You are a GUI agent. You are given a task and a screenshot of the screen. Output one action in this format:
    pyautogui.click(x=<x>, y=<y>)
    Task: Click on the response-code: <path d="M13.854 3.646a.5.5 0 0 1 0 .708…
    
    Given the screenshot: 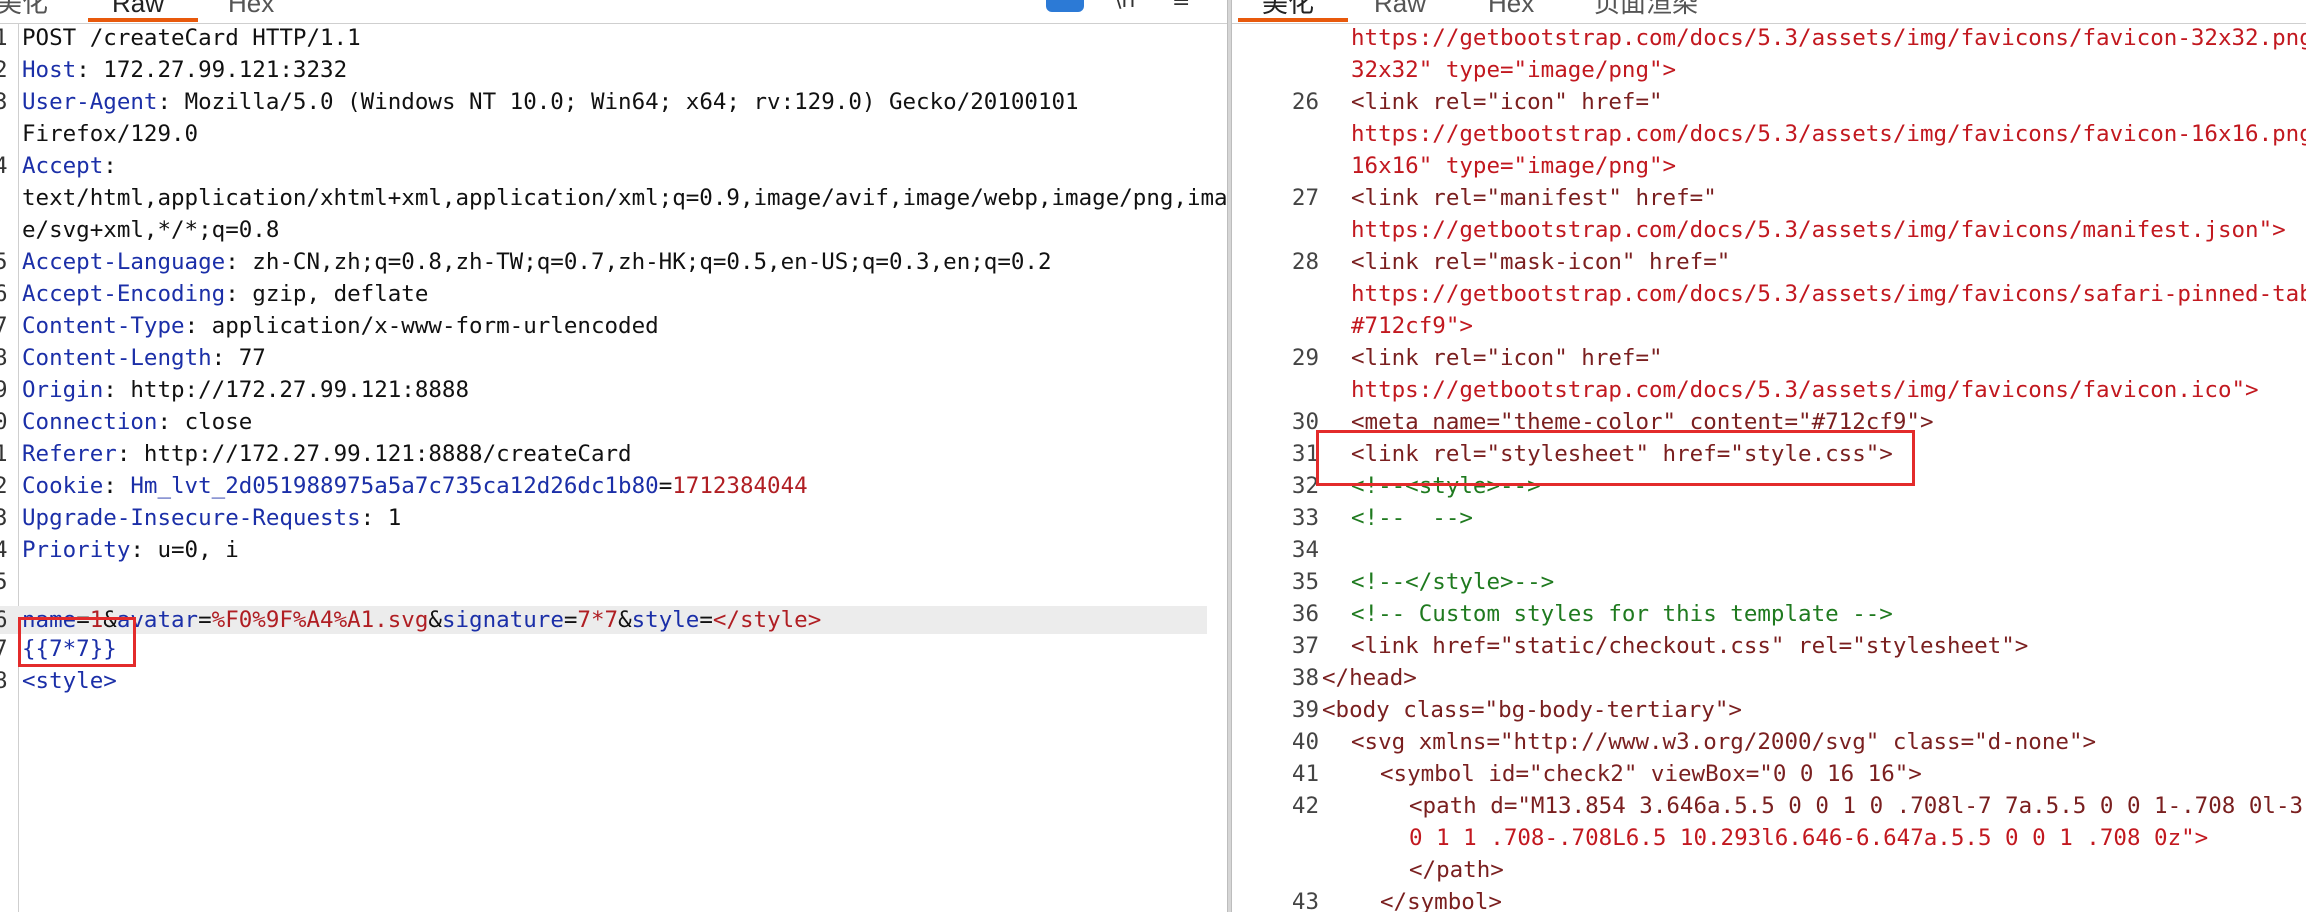 What is the action you would take?
    pyautogui.click(x=1857, y=806)
    